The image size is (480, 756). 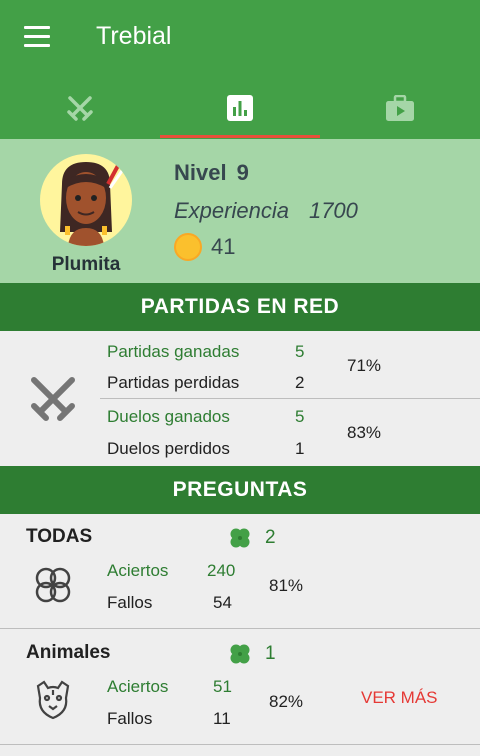 I want to click on clover-count: 2, so click(x=270, y=537).